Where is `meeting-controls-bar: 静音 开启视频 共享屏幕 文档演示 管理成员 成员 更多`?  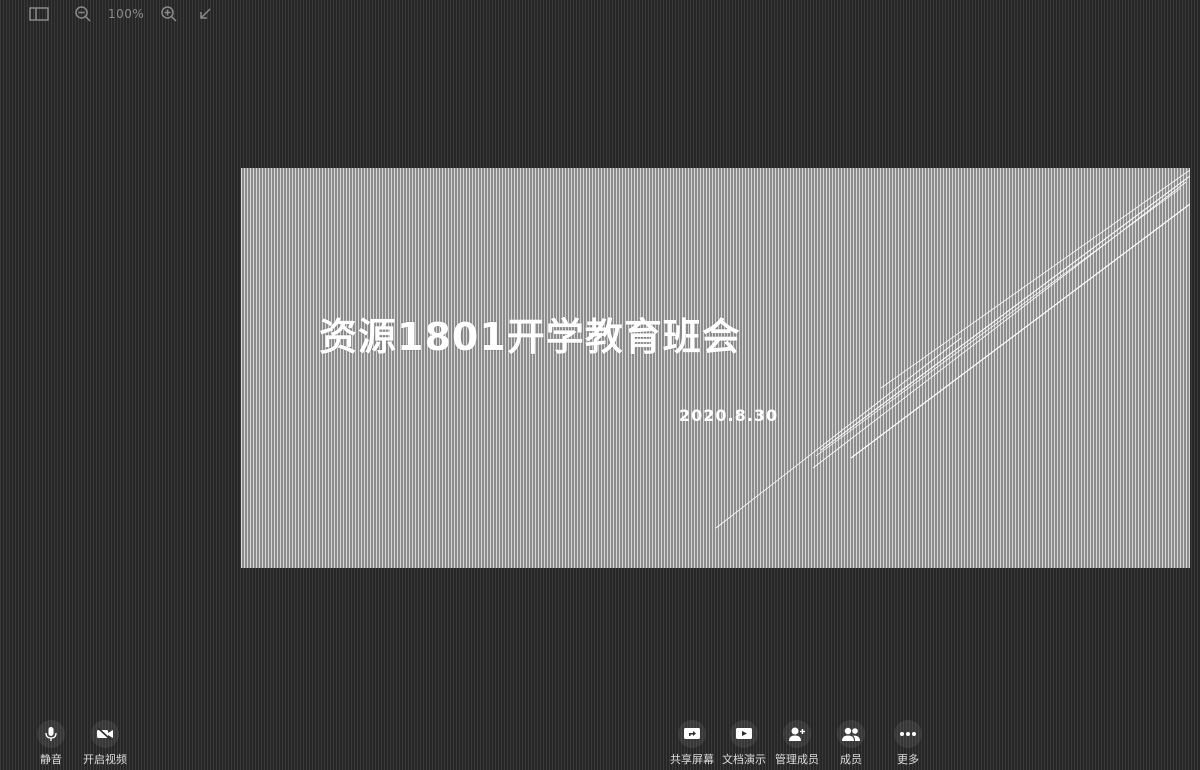 meeting-controls-bar: 静音 开启视频 共享屏幕 文档演示 管理成员 成员 更多 is located at coordinates (600, 739).